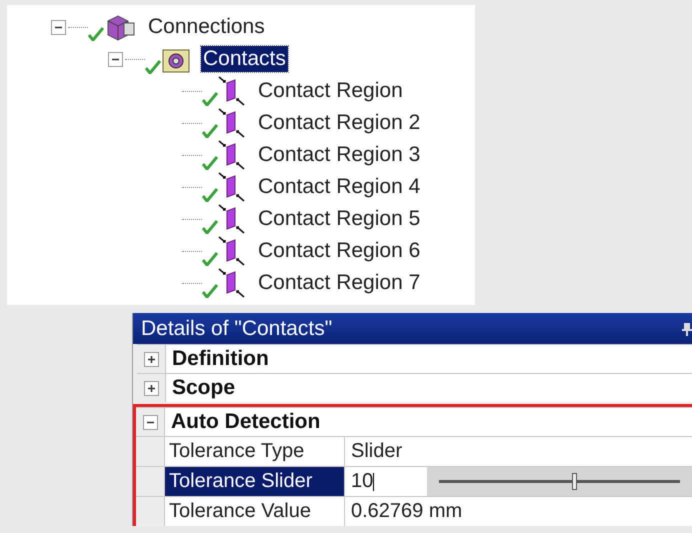  Describe the element at coordinates (206, 27) in the screenshot. I see `tree-item: Connections` at that location.